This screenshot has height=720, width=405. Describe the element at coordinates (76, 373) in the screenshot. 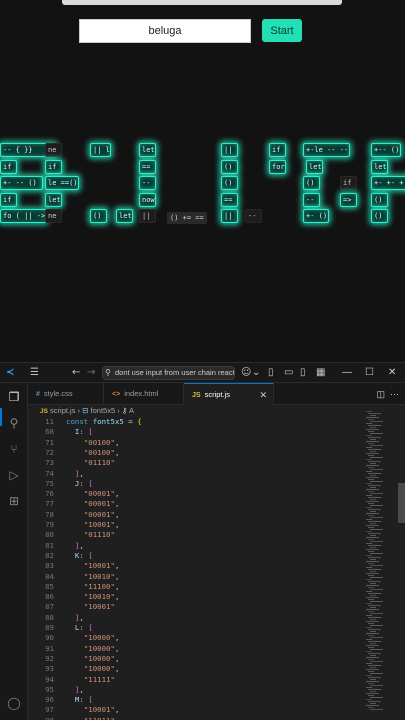

I see `back-arrow-icon: ←` at that location.